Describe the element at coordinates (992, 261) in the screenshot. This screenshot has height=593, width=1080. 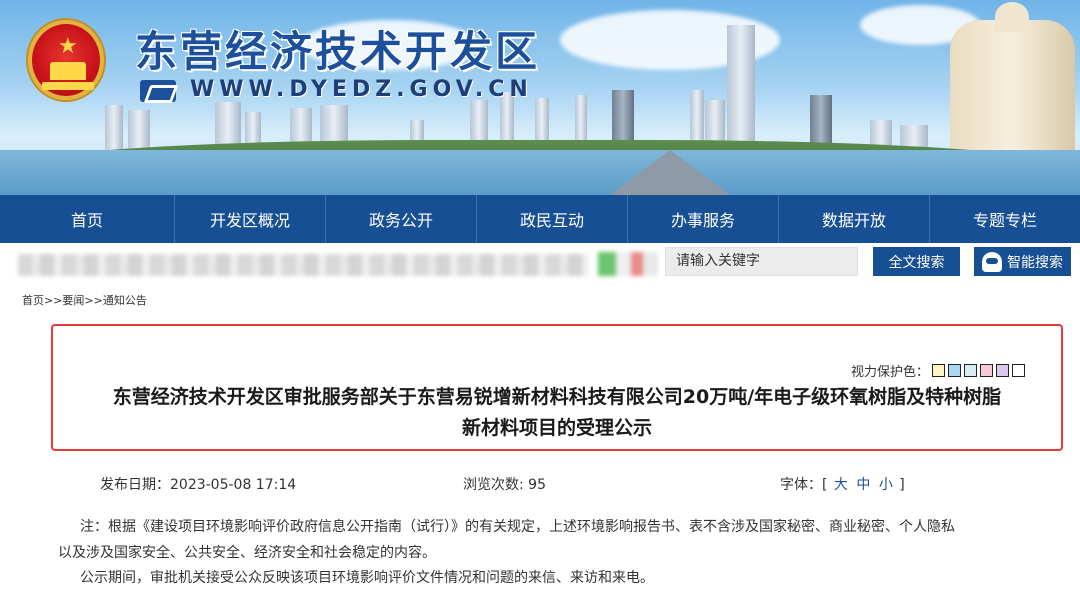
I see `robot-icon` at that location.